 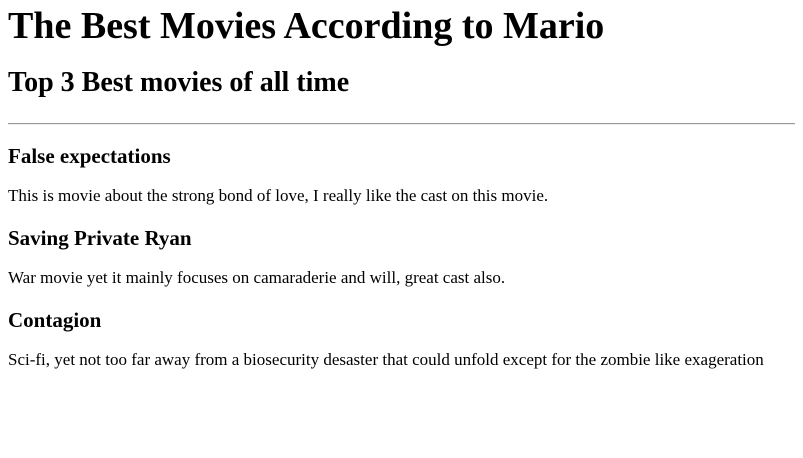 I want to click on movie-title: Saving Private Ryan, so click(x=100, y=238).